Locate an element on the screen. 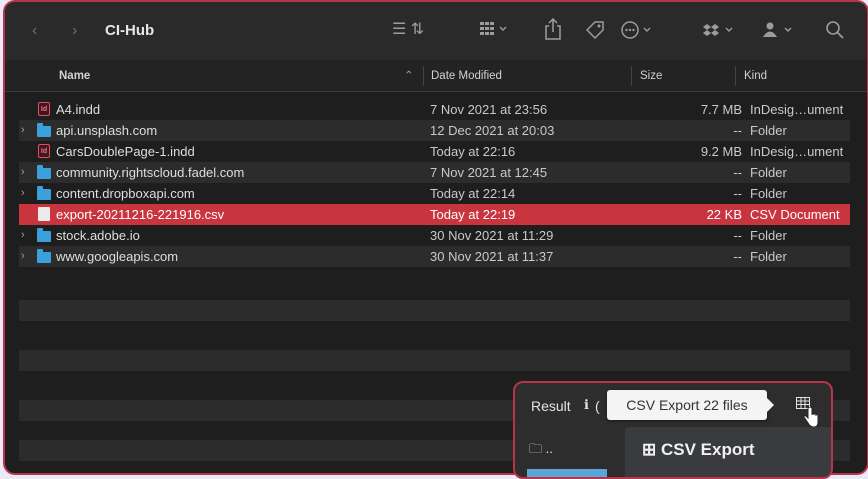  file-name: api.unsplash.com is located at coordinates (107, 130).